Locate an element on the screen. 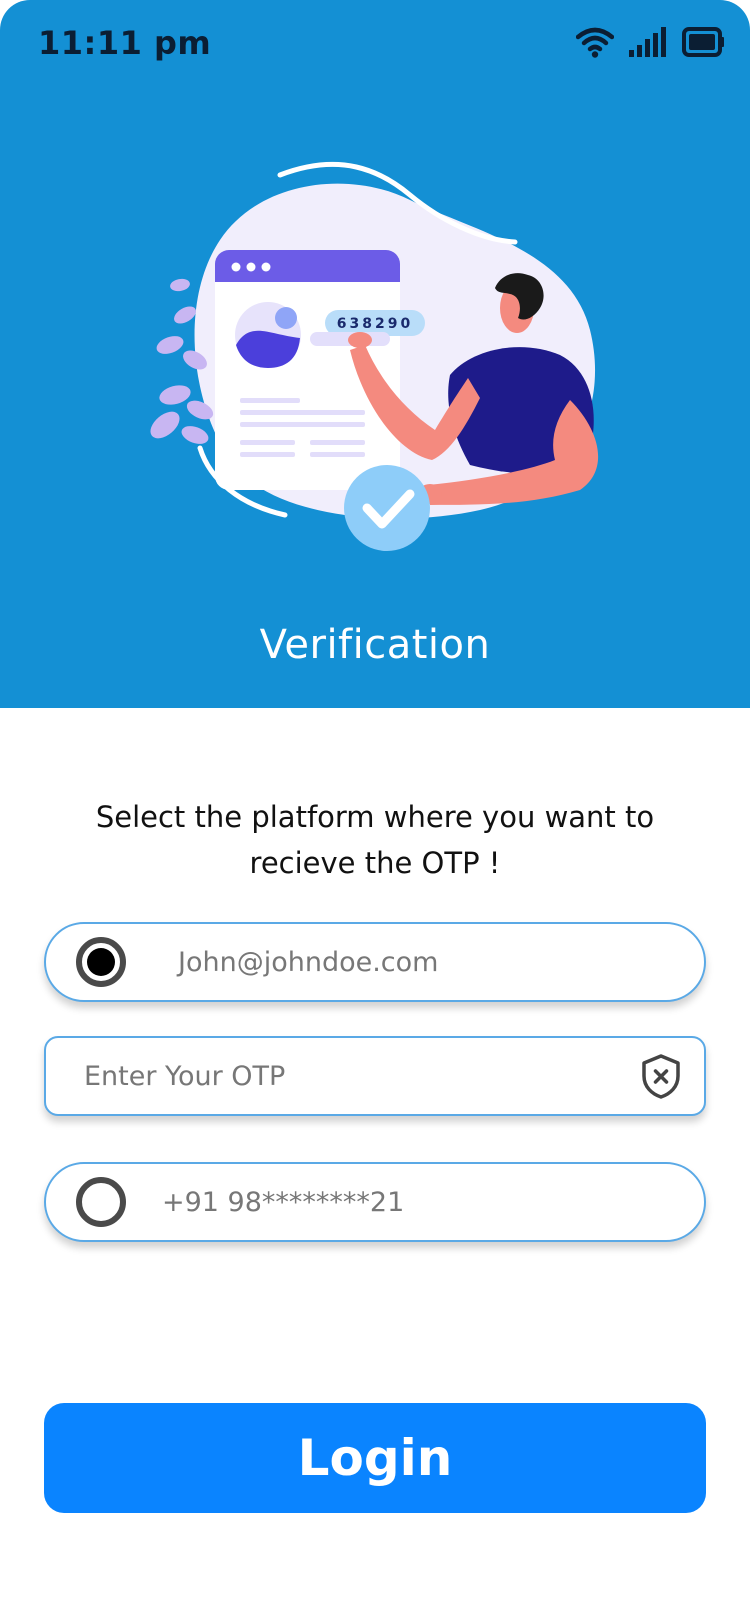  otp-code-text: 638290 is located at coordinates (375, 324).